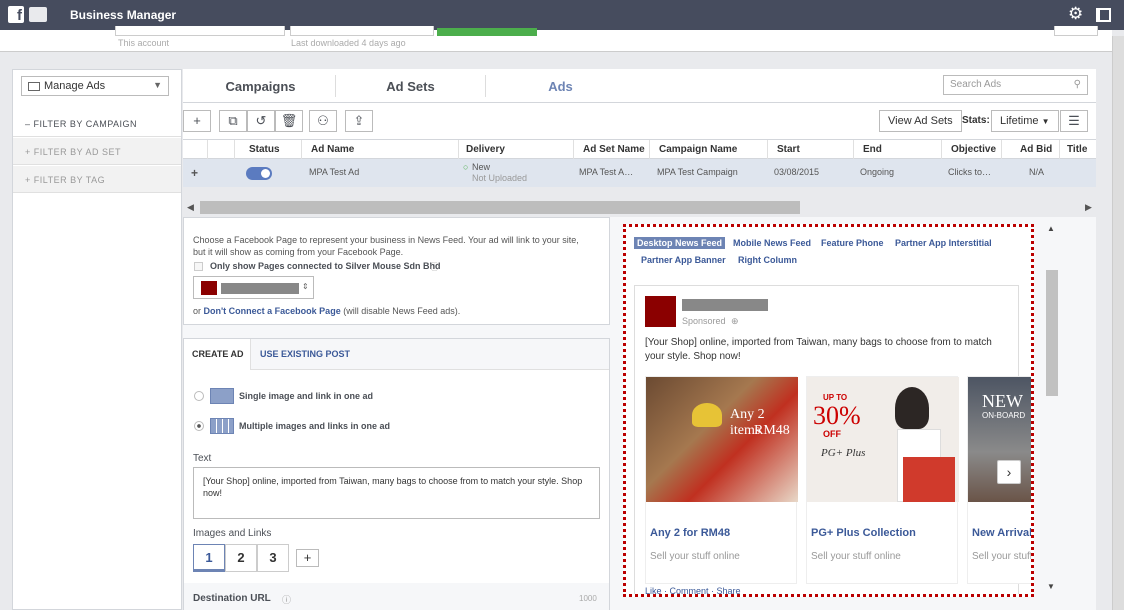 This screenshot has width=1124, height=610. What do you see at coordinates (97, 123) in the screenshot?
I see `filter-by-campaign: – FILTER BY CAMPAIGN` at bounding box center [97, 123].